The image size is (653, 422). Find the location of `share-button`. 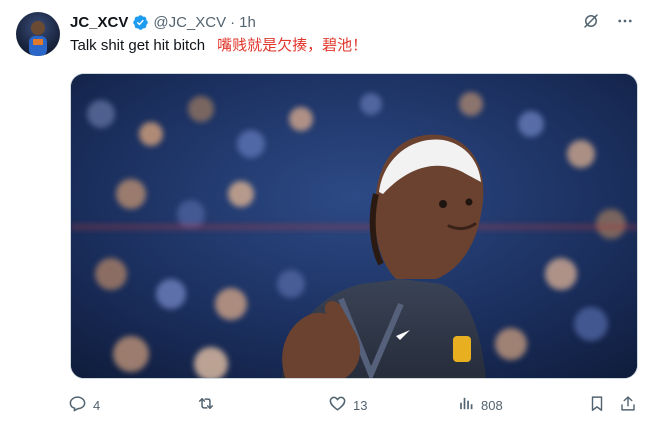

share-button is located at coordinates (628, 405).